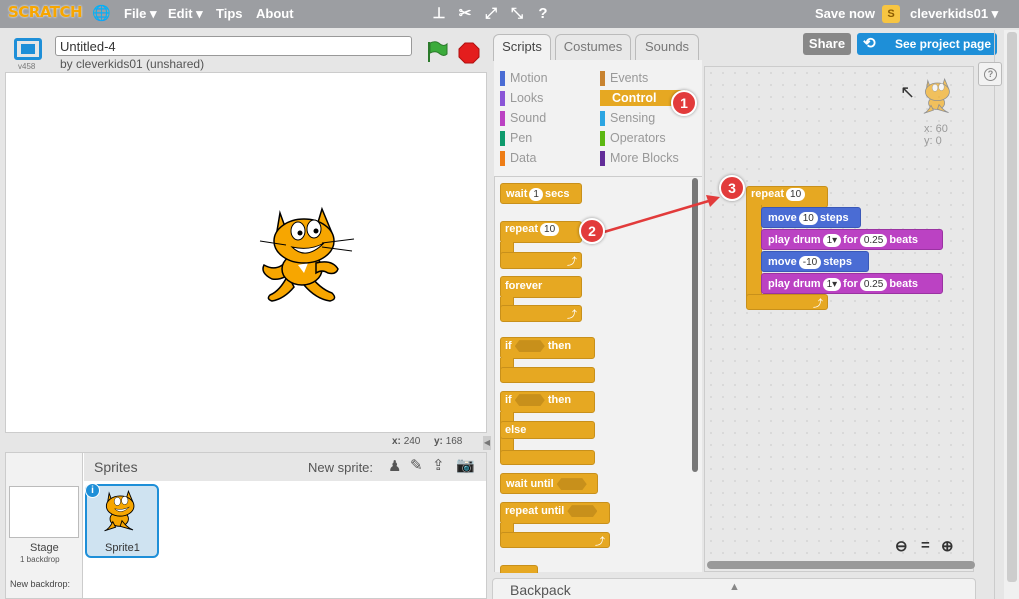 The image size is (1019, 599). I want to click on stage-y-coord: y: 168, so click(448, 441).